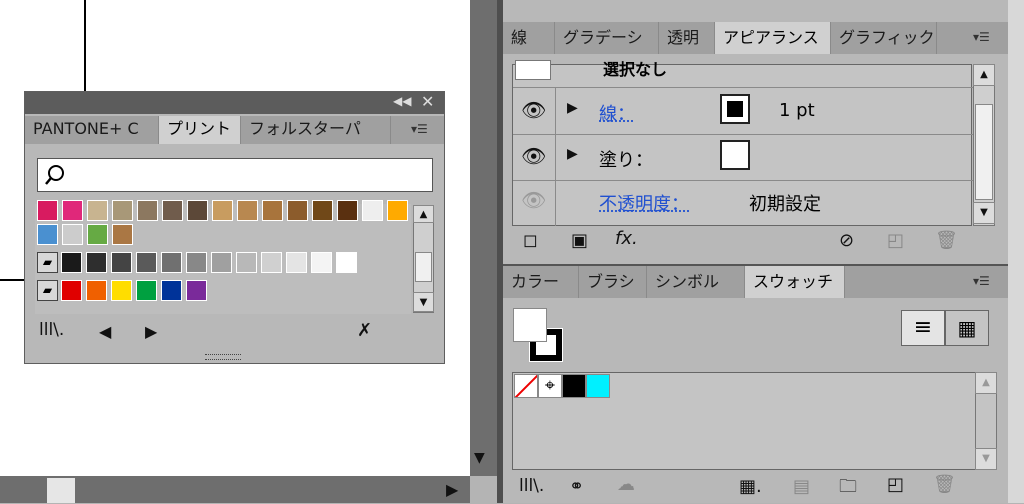 Image resolution: width=1024 pixels, height=504 pixels. I want to click on tab-print: プリント, so click(200, 130).